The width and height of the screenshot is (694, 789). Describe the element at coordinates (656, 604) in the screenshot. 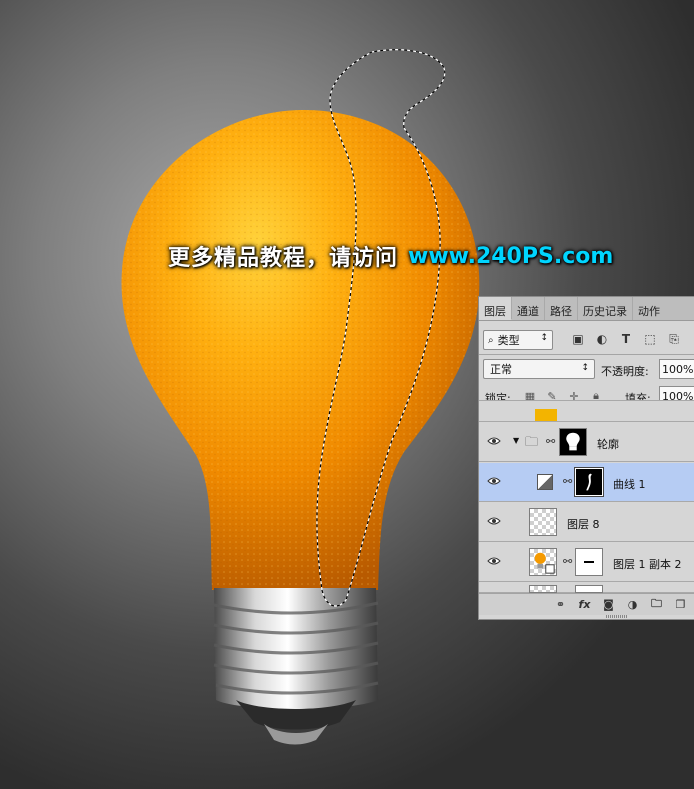

I see `new-group-icon: 🗀︎` at that location.